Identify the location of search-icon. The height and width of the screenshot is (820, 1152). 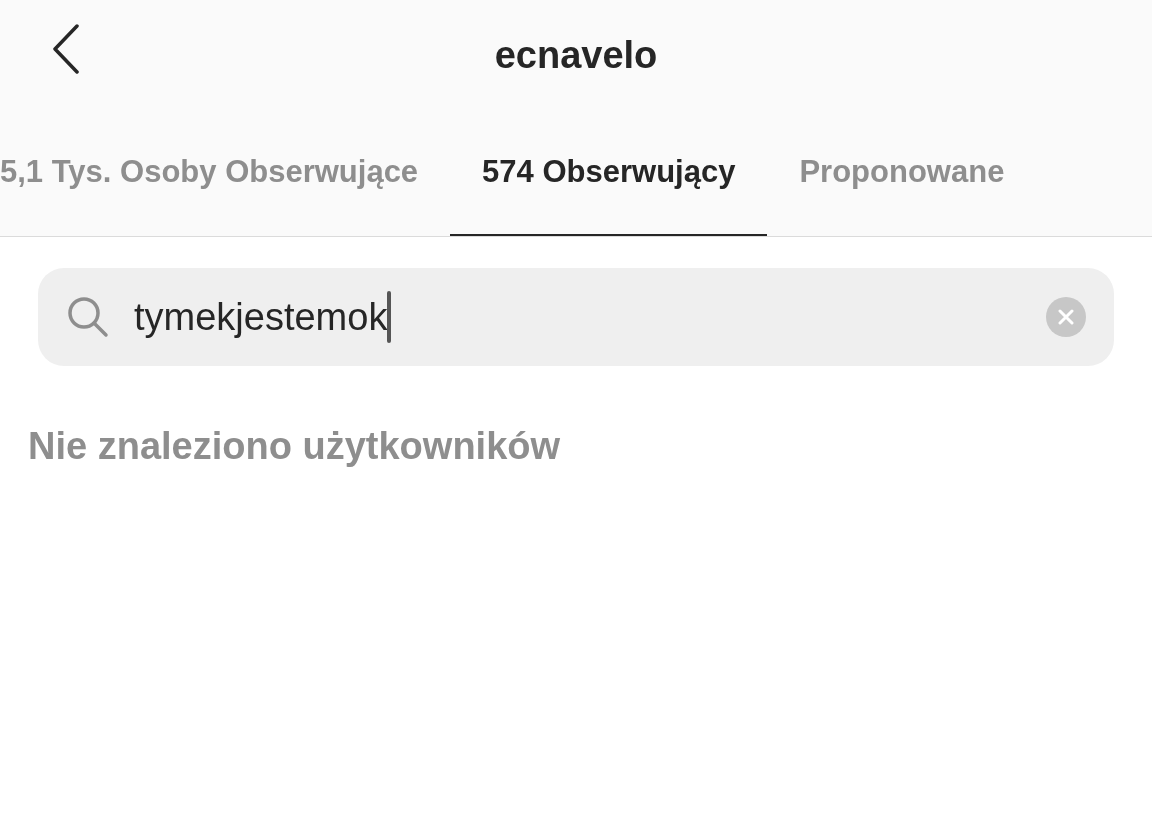
(88, 317).